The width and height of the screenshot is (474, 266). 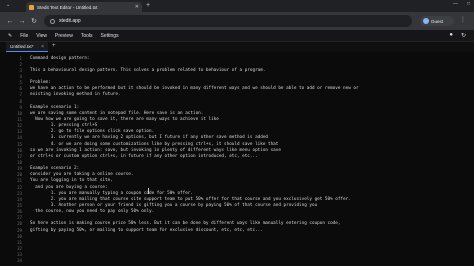 I want to click on browser-tab: Stedit Text Editor - Untitled.txt ✕, so click(x=84, y=7).